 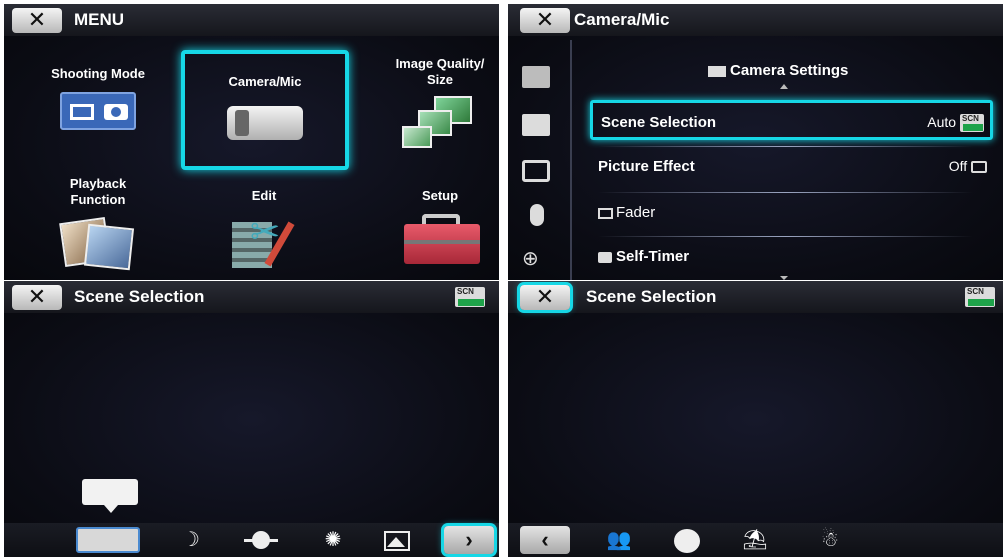 I want to click on self-timer-label: Self-Timer, so click(x=643, y=256).